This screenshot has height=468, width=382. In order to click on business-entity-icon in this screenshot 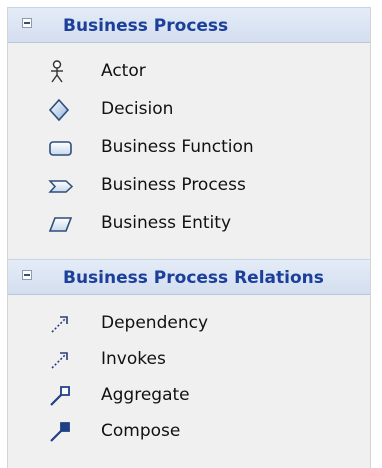, I will do `click(64, 224)`.